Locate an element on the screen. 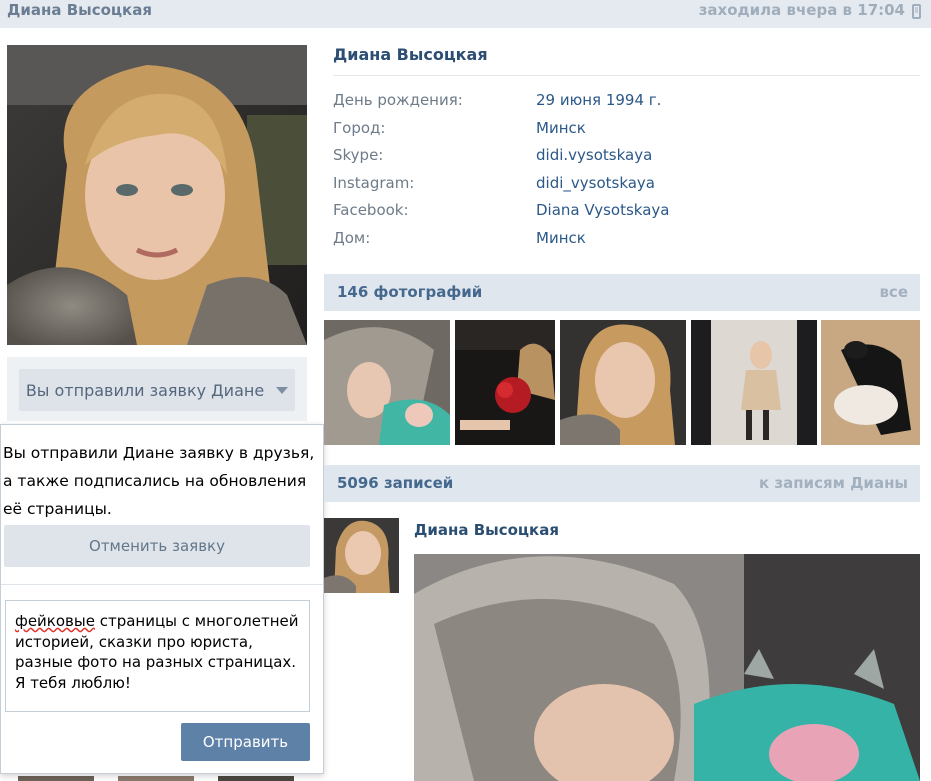  send-button: Отправить is located at coordinates (245, 742).